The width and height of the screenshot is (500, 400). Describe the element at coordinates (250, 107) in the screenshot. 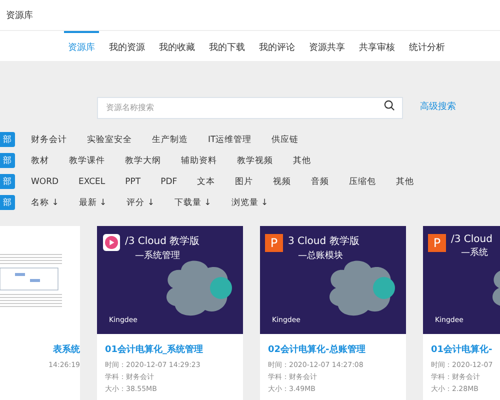

I see `search-field: 资源名称搜索` at that location.